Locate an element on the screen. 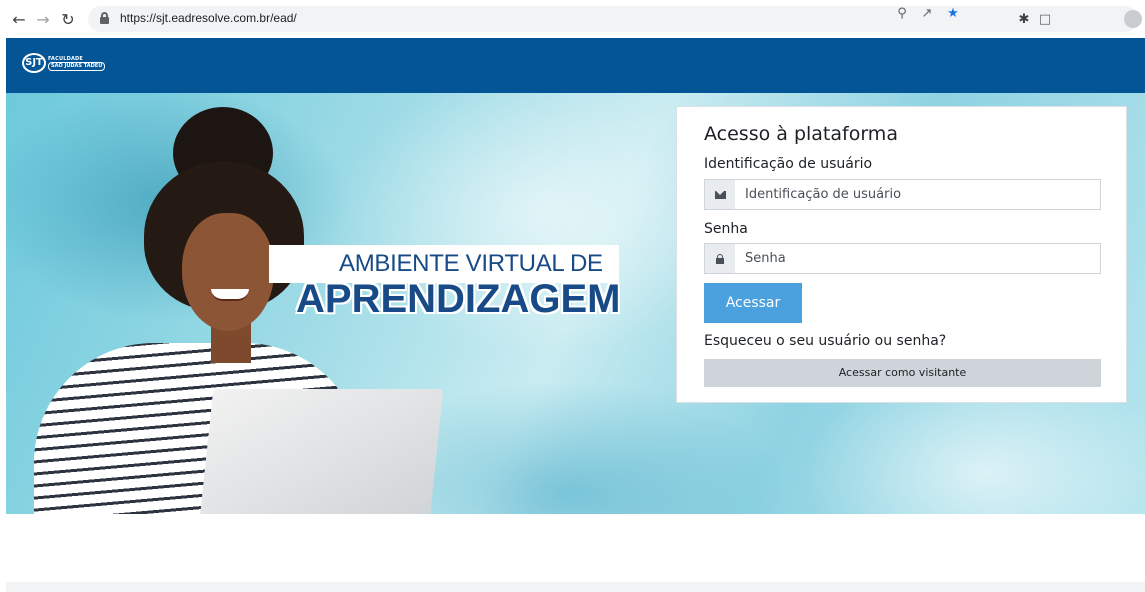  logo-text: FACULDADE SÃO JUDAS TADEU is located at coordinates (77, 63).